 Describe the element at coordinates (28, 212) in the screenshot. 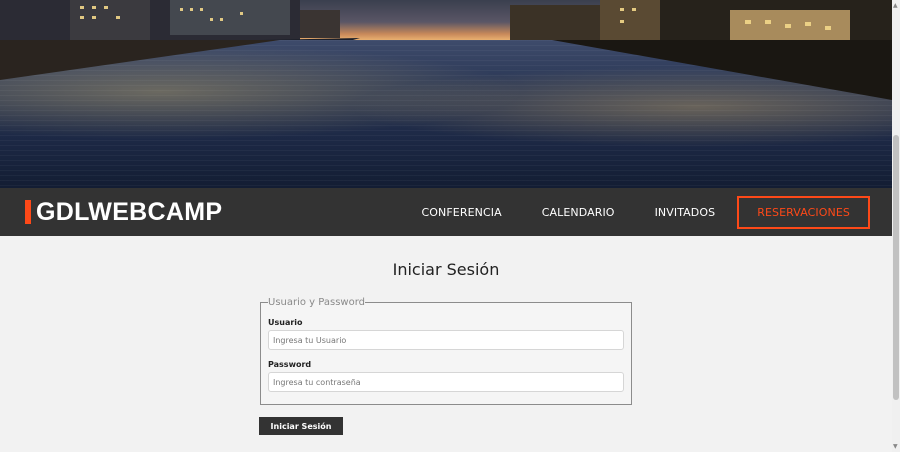

I see `logo-accent-bar` at that location.